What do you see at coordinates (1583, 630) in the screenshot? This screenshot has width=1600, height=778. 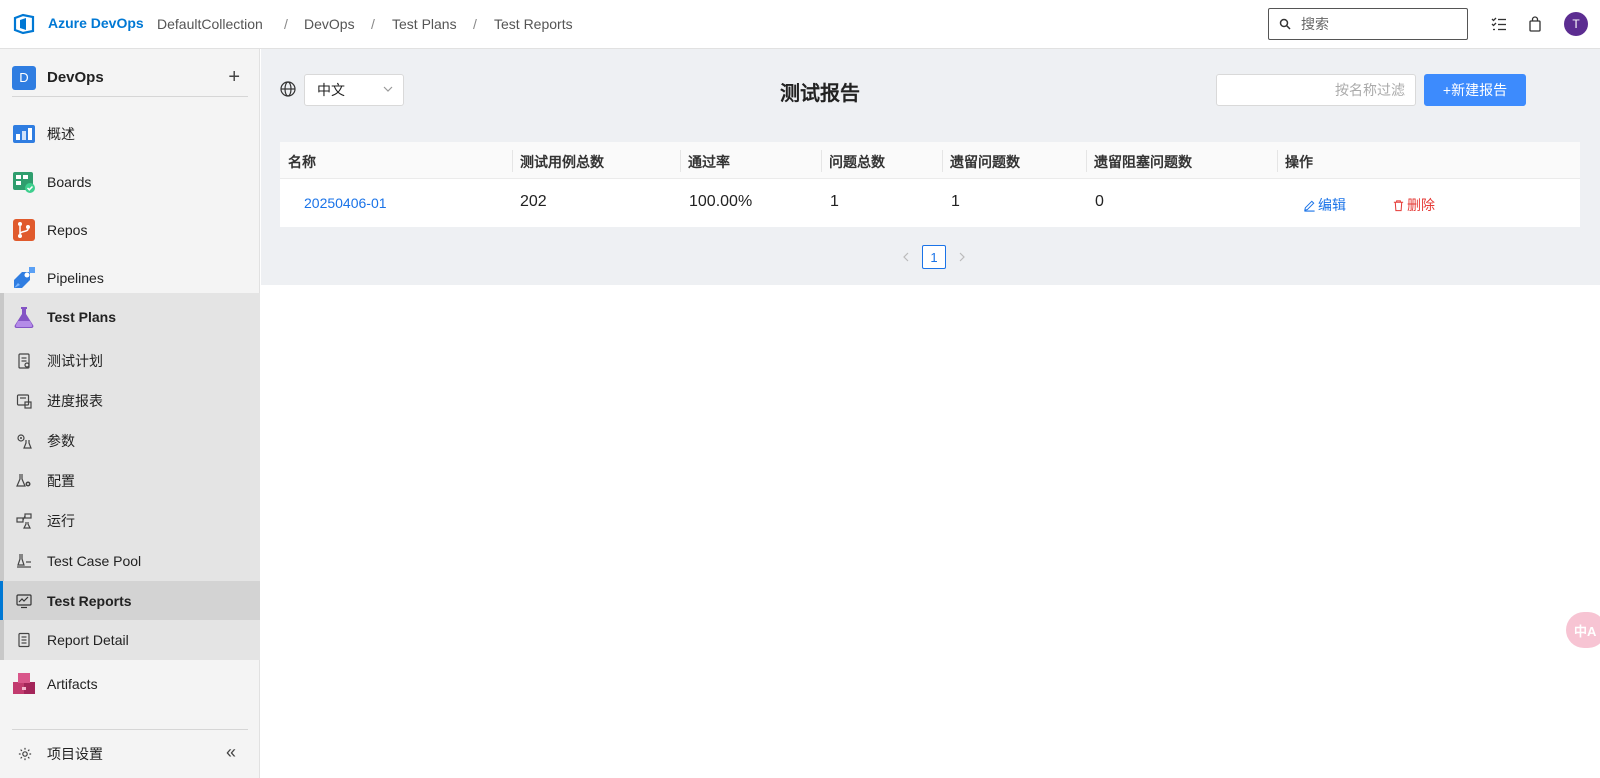 I see `translate-float-button: 中A` at bounding box center [1583, 630].